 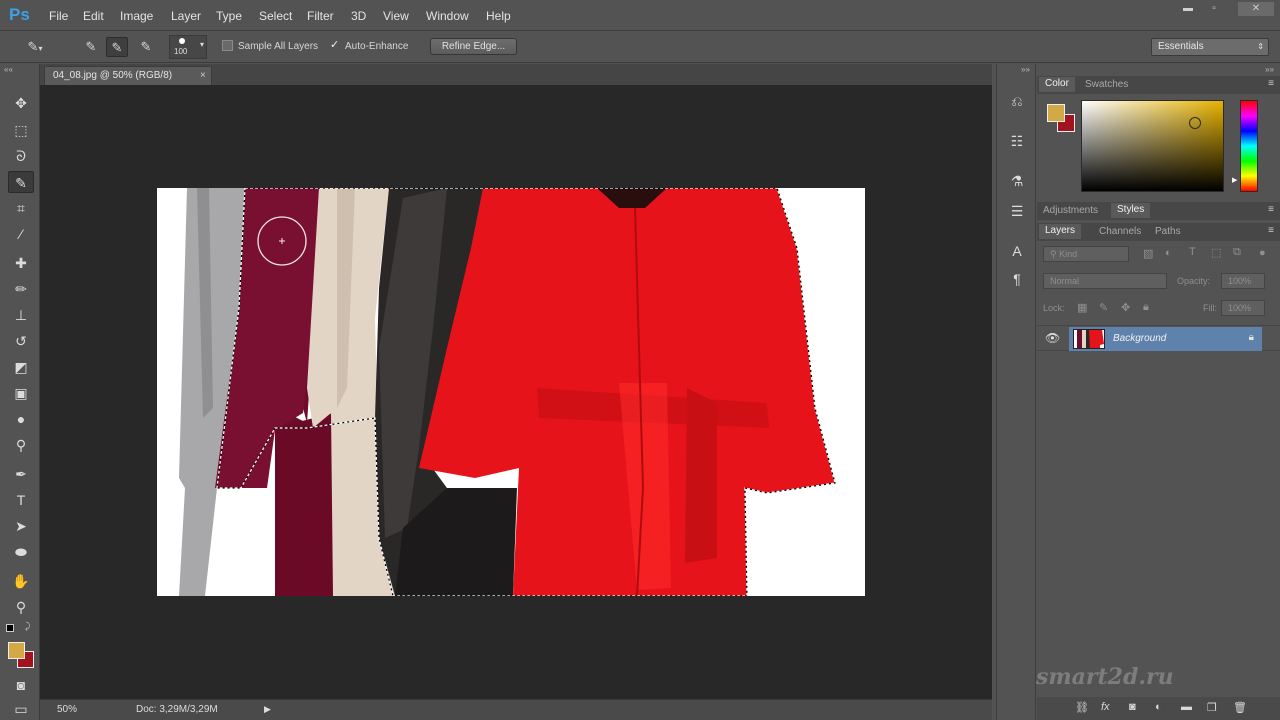 What do you see at coordinates (58, 16) in the screenshot?
I see `menu-file: File` at bounding box center [58, 16].